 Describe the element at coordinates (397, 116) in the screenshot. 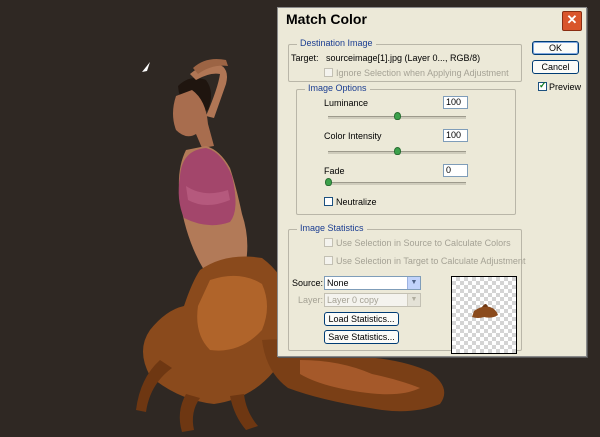

I see `luminance-slider-thumb` at that location.